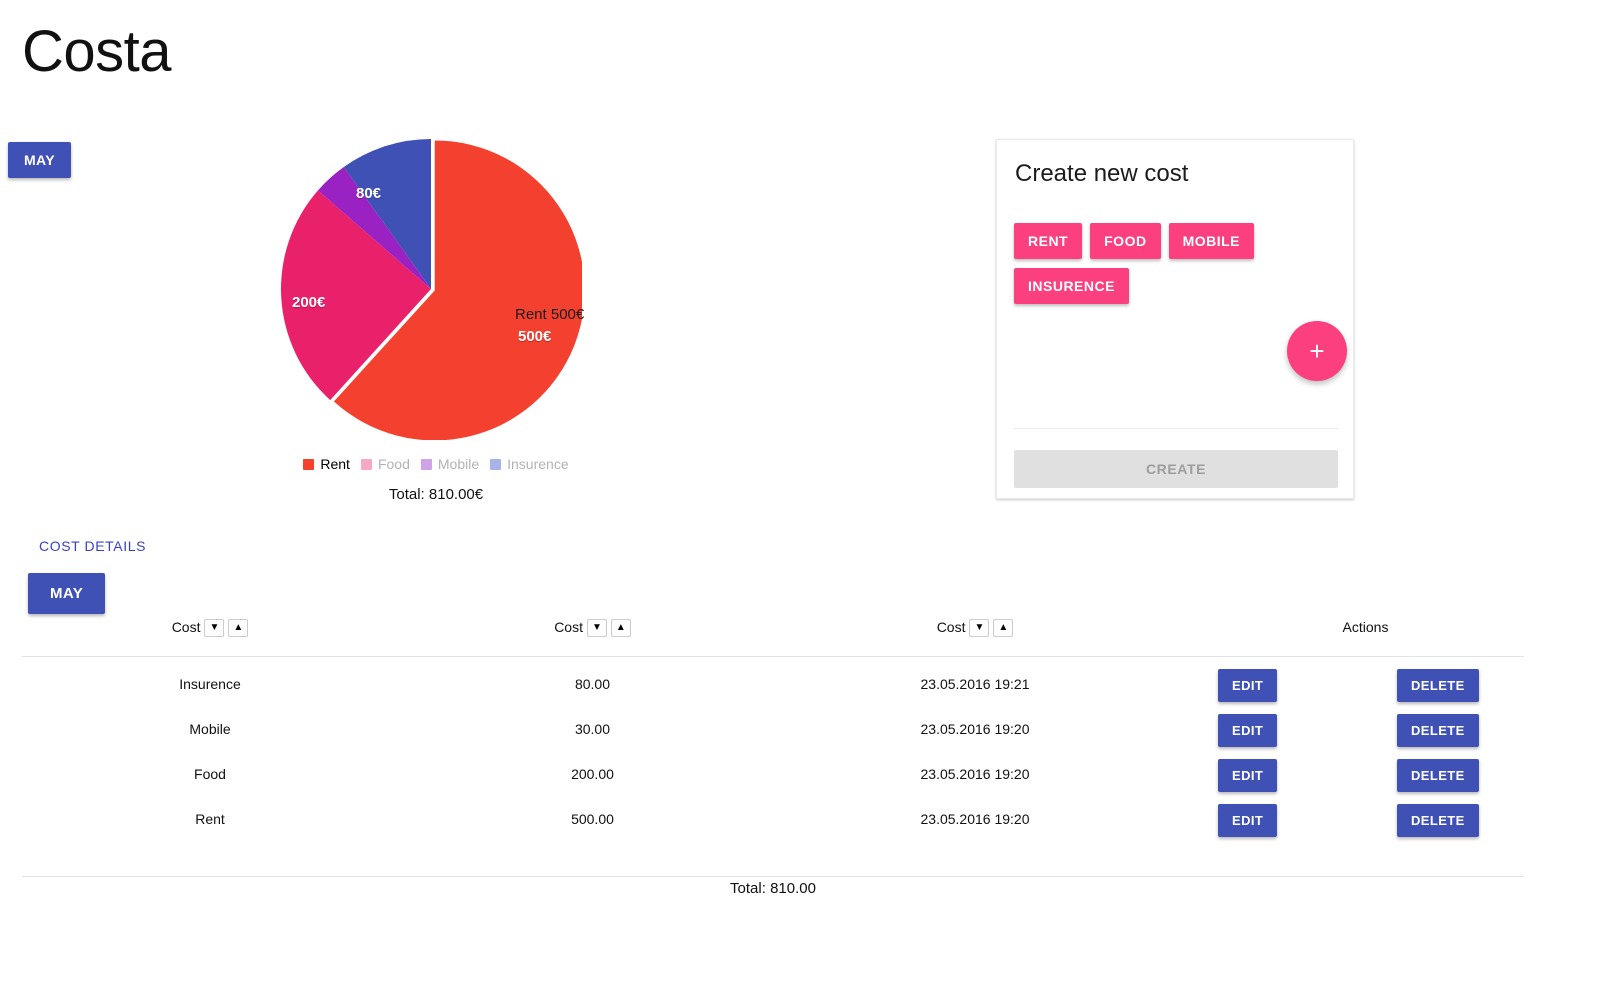  I want to click on table-row: Insurence 80.00 23.05.2016 19:21 EDIT DELETE, so click(773, 691).